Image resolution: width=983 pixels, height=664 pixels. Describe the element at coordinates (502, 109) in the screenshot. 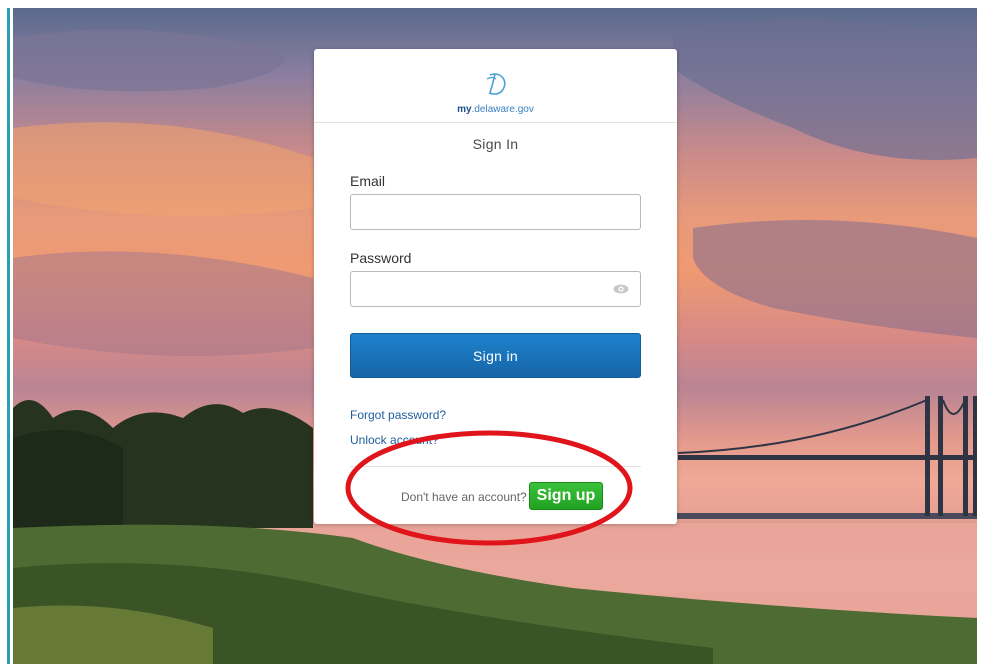

I see `logo-domain-text: .delaware.gov` at that location.